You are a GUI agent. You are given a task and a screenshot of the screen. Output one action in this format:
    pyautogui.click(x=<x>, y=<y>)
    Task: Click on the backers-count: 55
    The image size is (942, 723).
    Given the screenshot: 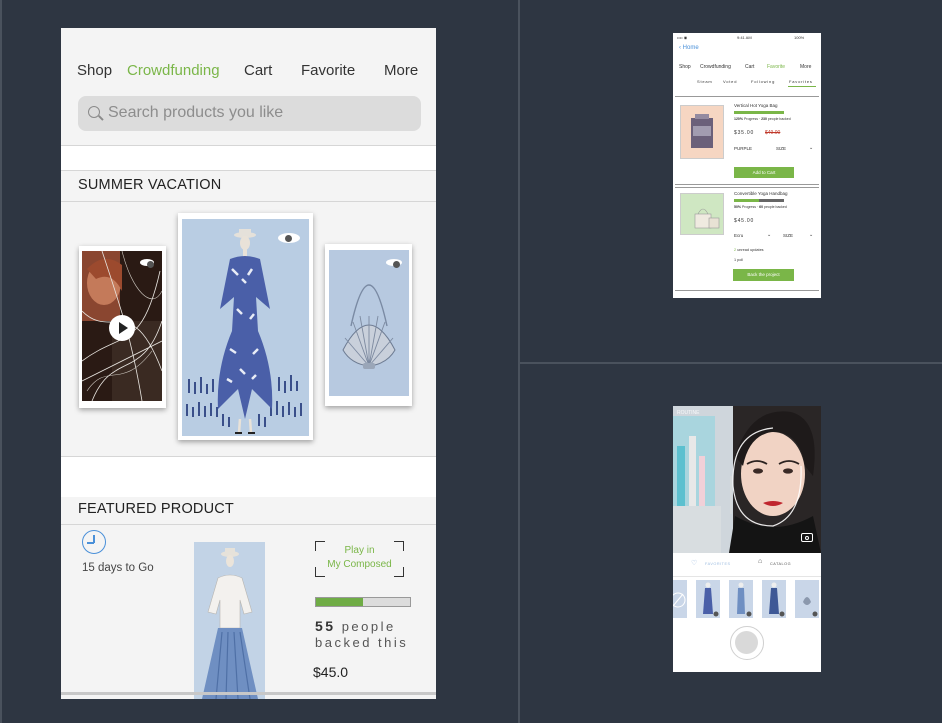 What is the action you would take?
    pyautogui.click(x=325, y=626)
    